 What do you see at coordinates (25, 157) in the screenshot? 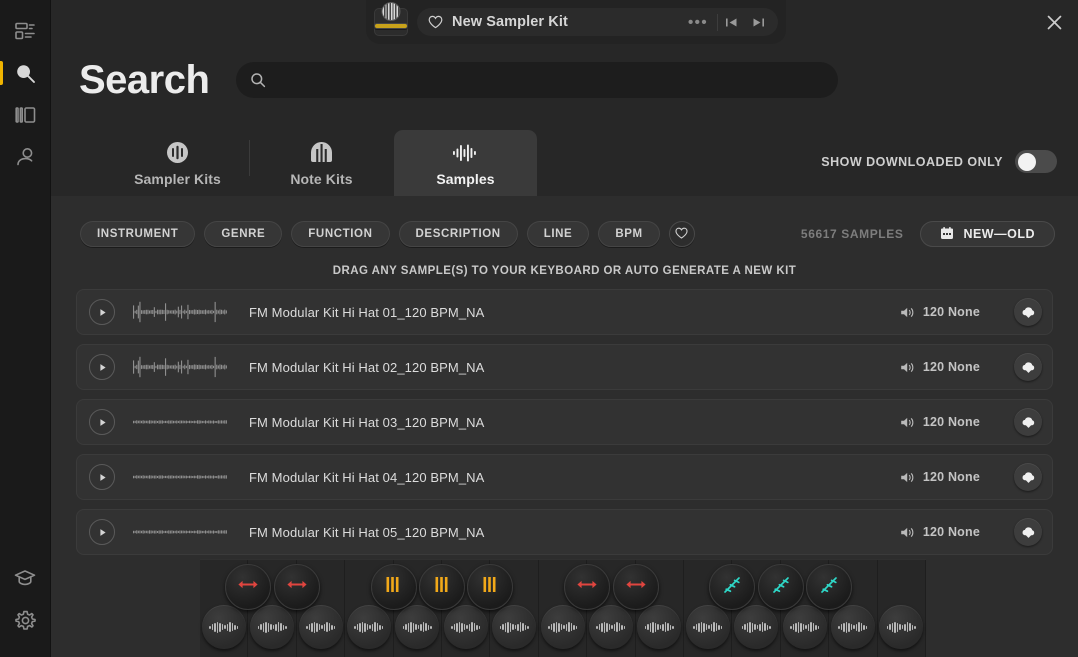
I see `sidebar-item-account` at bounding box center [25, 157].